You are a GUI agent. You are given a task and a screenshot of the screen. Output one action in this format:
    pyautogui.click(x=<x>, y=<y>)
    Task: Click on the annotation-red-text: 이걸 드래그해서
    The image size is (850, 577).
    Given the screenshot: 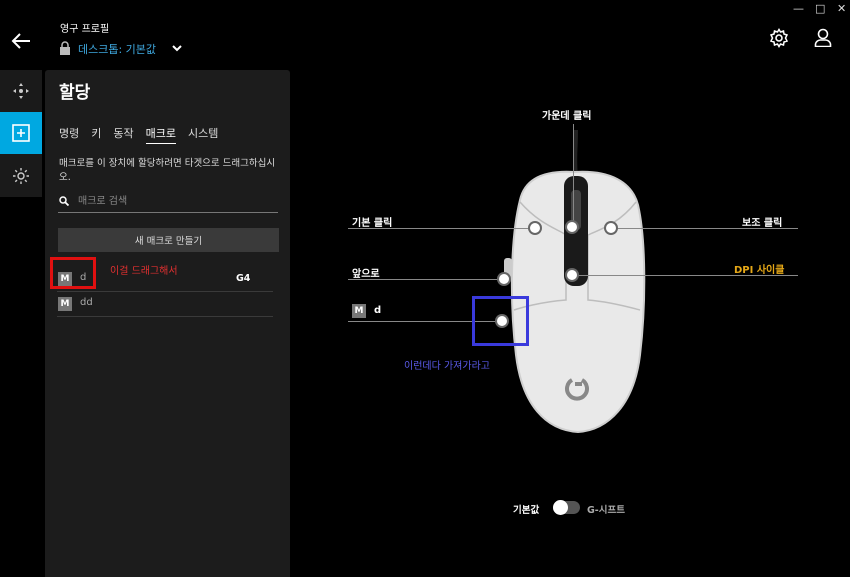 What is the action you would take?
    pyautogui.click(x=144, y=271)
    